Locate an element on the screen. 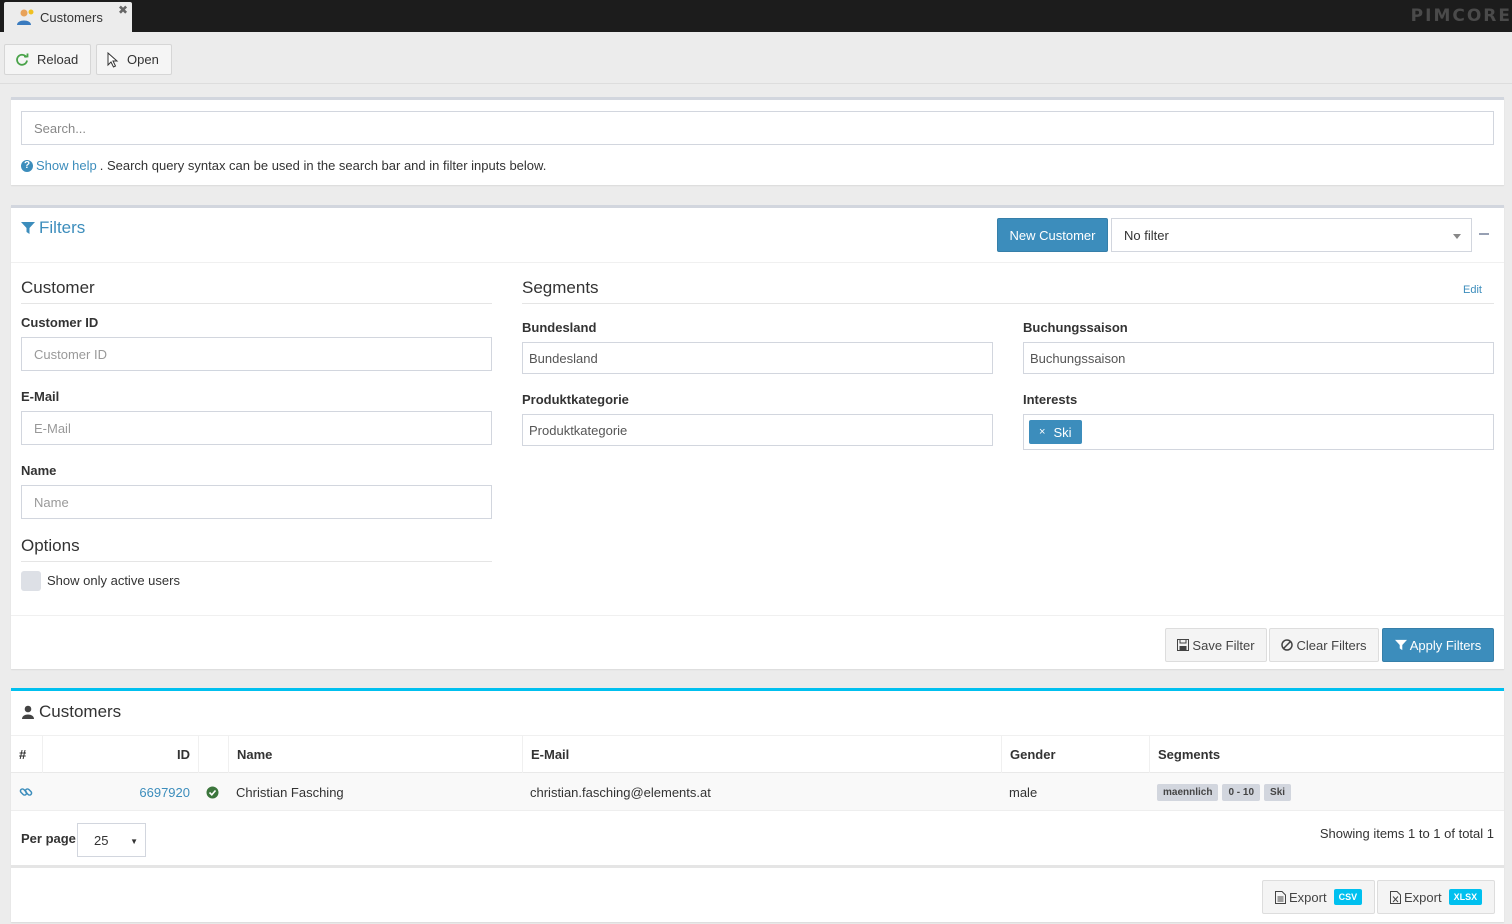 The width and height of the screenshot is (1512, 924). apply-filters-button: Apply Filters is located at coordinates (1438, 645).